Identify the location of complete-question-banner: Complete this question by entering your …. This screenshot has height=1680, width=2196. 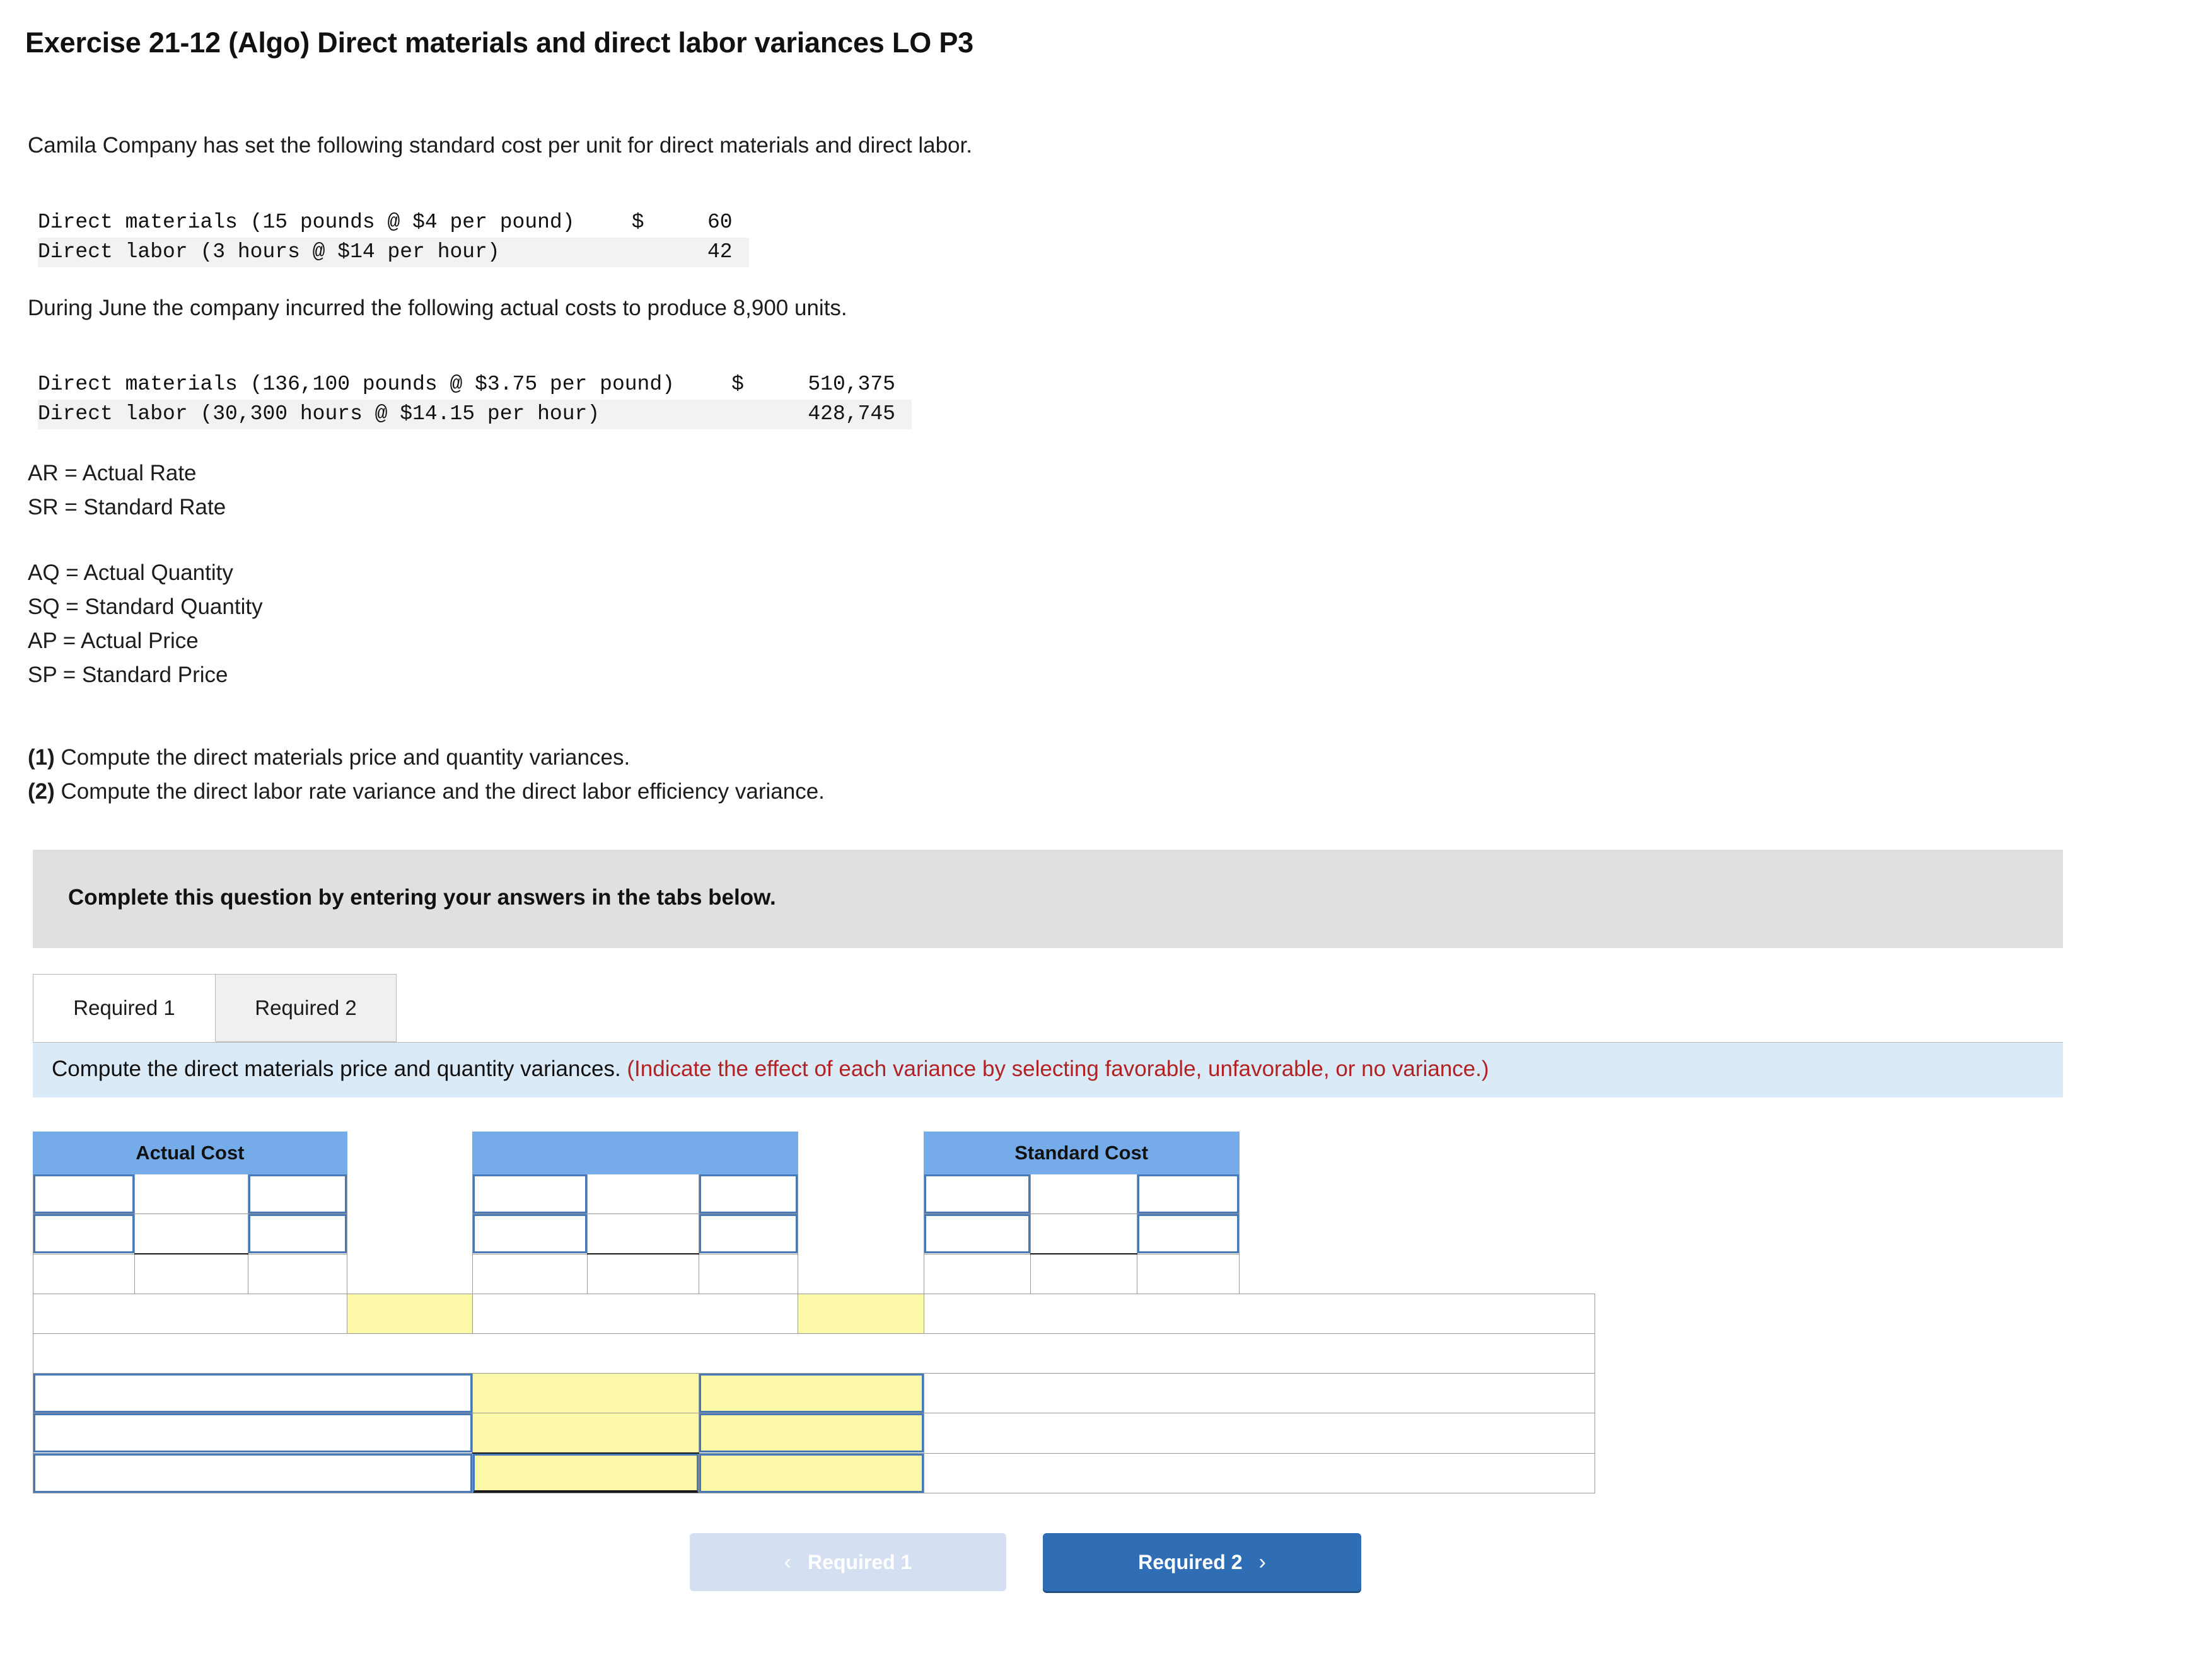
(1048, 899).